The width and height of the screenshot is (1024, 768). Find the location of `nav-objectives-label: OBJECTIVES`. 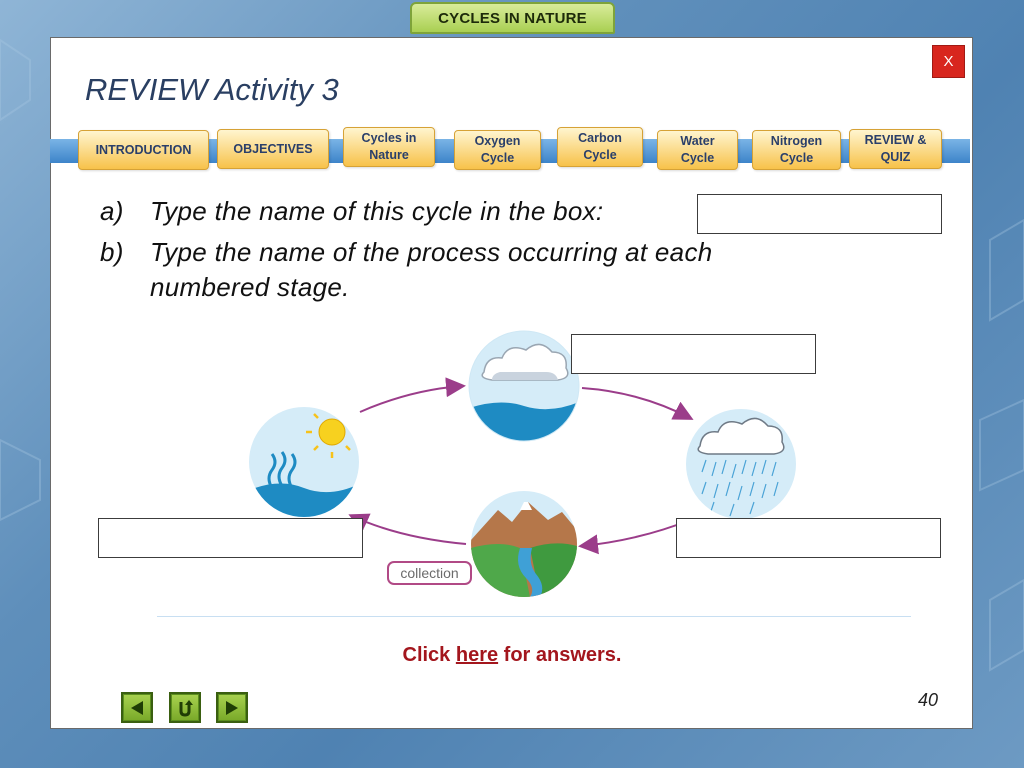

nav-objectives-label: OBJECTIVES is located at coordinates (273, 148).